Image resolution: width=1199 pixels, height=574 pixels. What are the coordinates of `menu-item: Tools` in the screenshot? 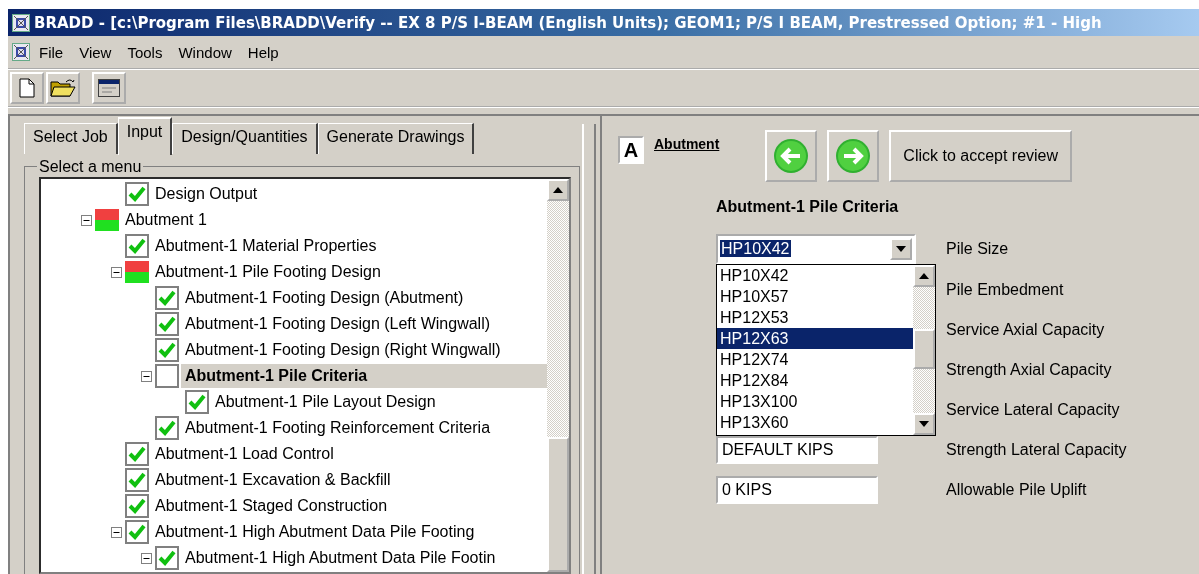 It's located at (145, 52).